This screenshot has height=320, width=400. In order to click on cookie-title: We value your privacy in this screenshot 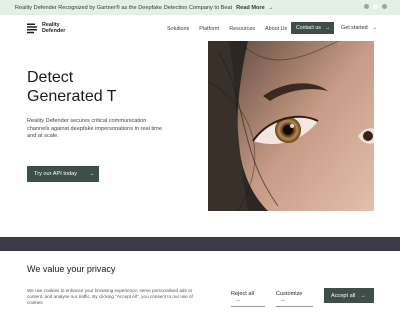, I will do `click(71, 269)`.